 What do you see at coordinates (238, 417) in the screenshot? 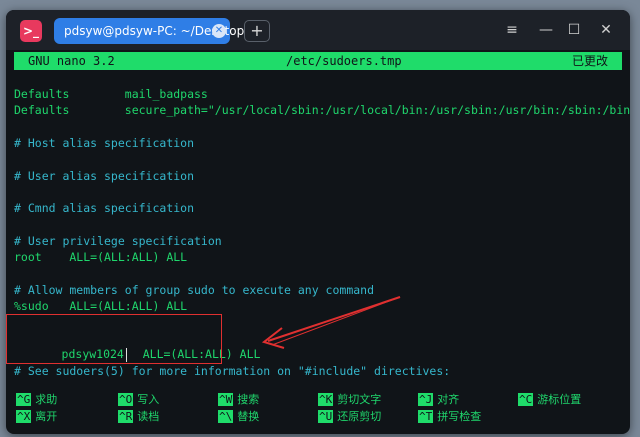
I see `shortcut-replace: ^\ 替换` at bounding box center [238, 417].